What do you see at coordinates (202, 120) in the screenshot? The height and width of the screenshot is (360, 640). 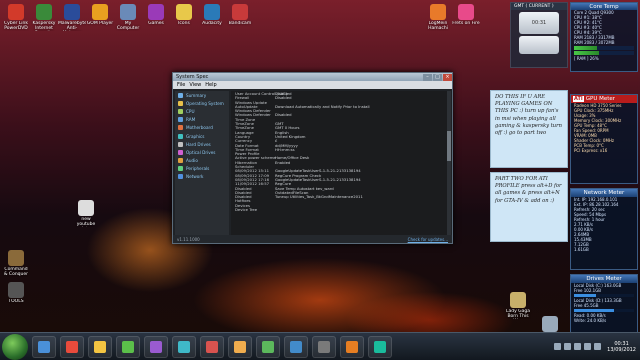 I see `sidebar-item: RAM` at bounding box center [202, 120].